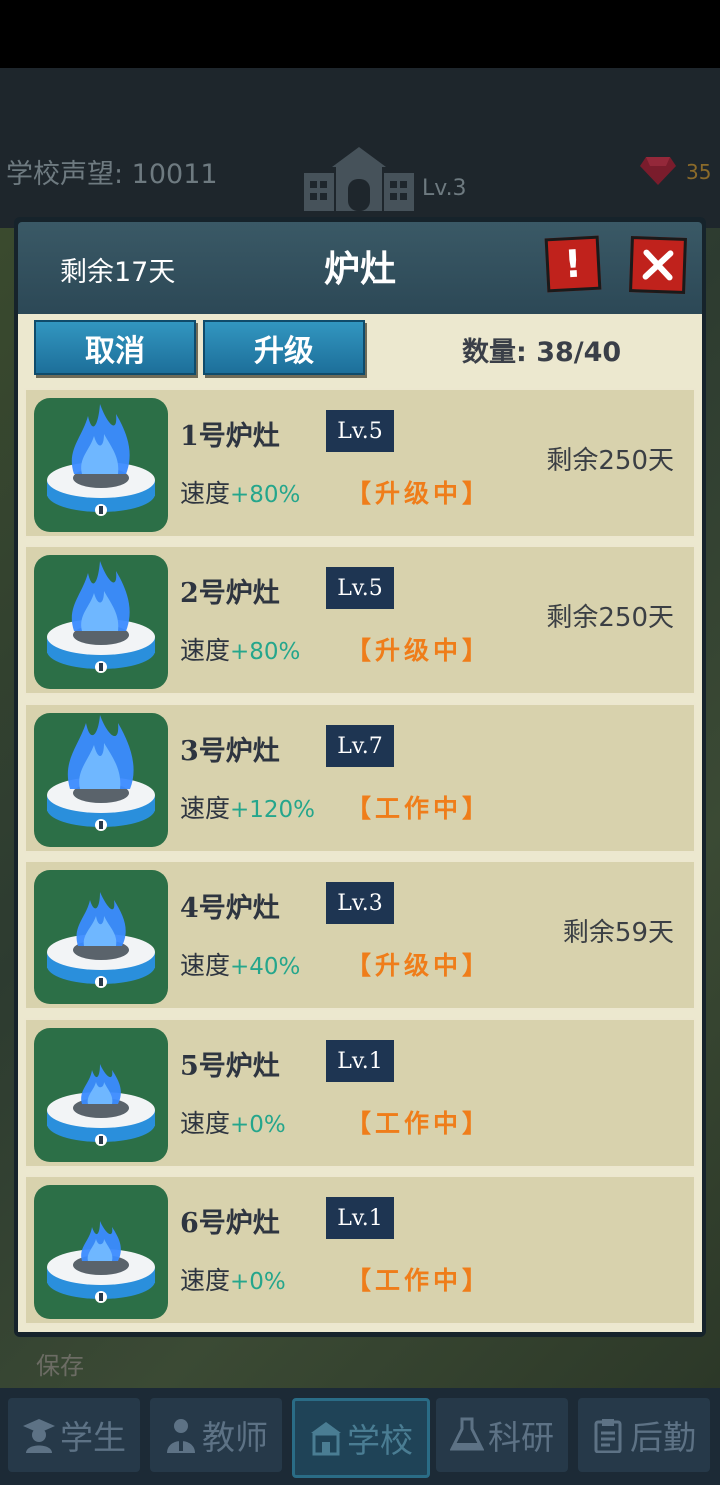 The width and height of the screenshot is (720, 1485). What do you see at coordinates (618, 933) in the screenshot?
I see `days-left-label: 剩余59天` at bounding box center [618, 933].